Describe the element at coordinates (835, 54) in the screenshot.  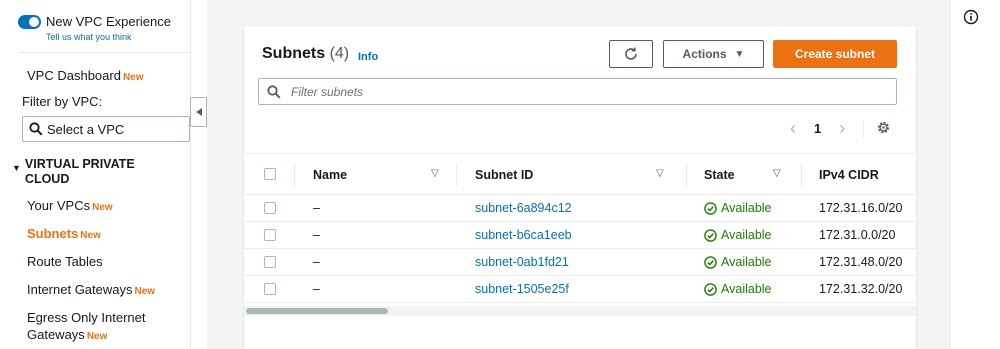
I see `create-subnet-button: Create subnet` at that location.